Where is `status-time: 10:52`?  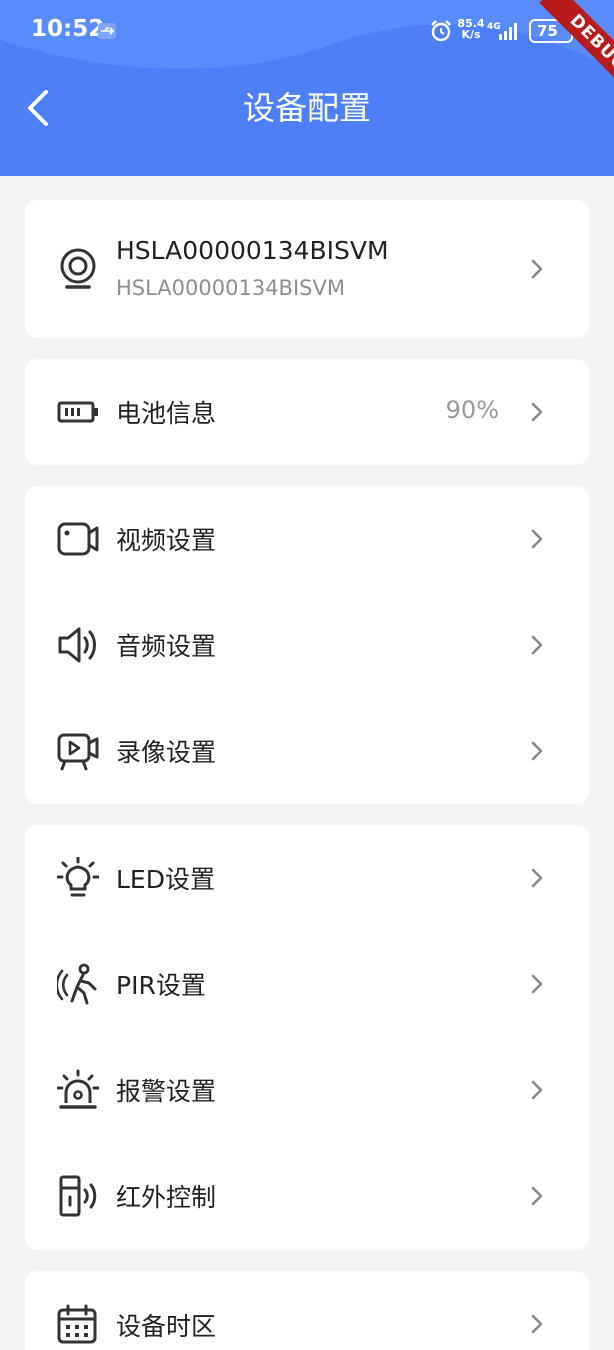
status-time: 10:52 is located at coordinates (68, 29).